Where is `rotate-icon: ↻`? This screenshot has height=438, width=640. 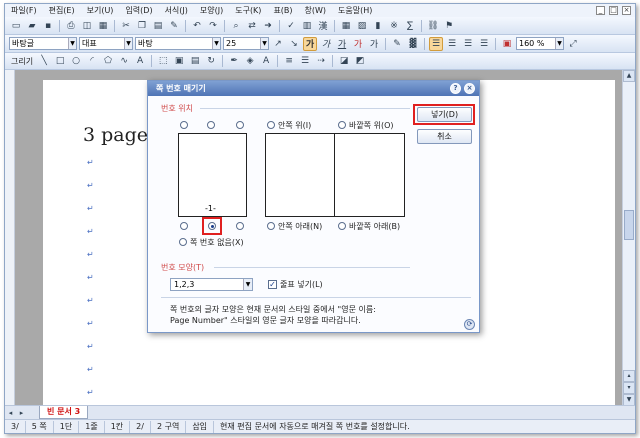 rotate-icon: ↻ is located at coordinates (211, 61).